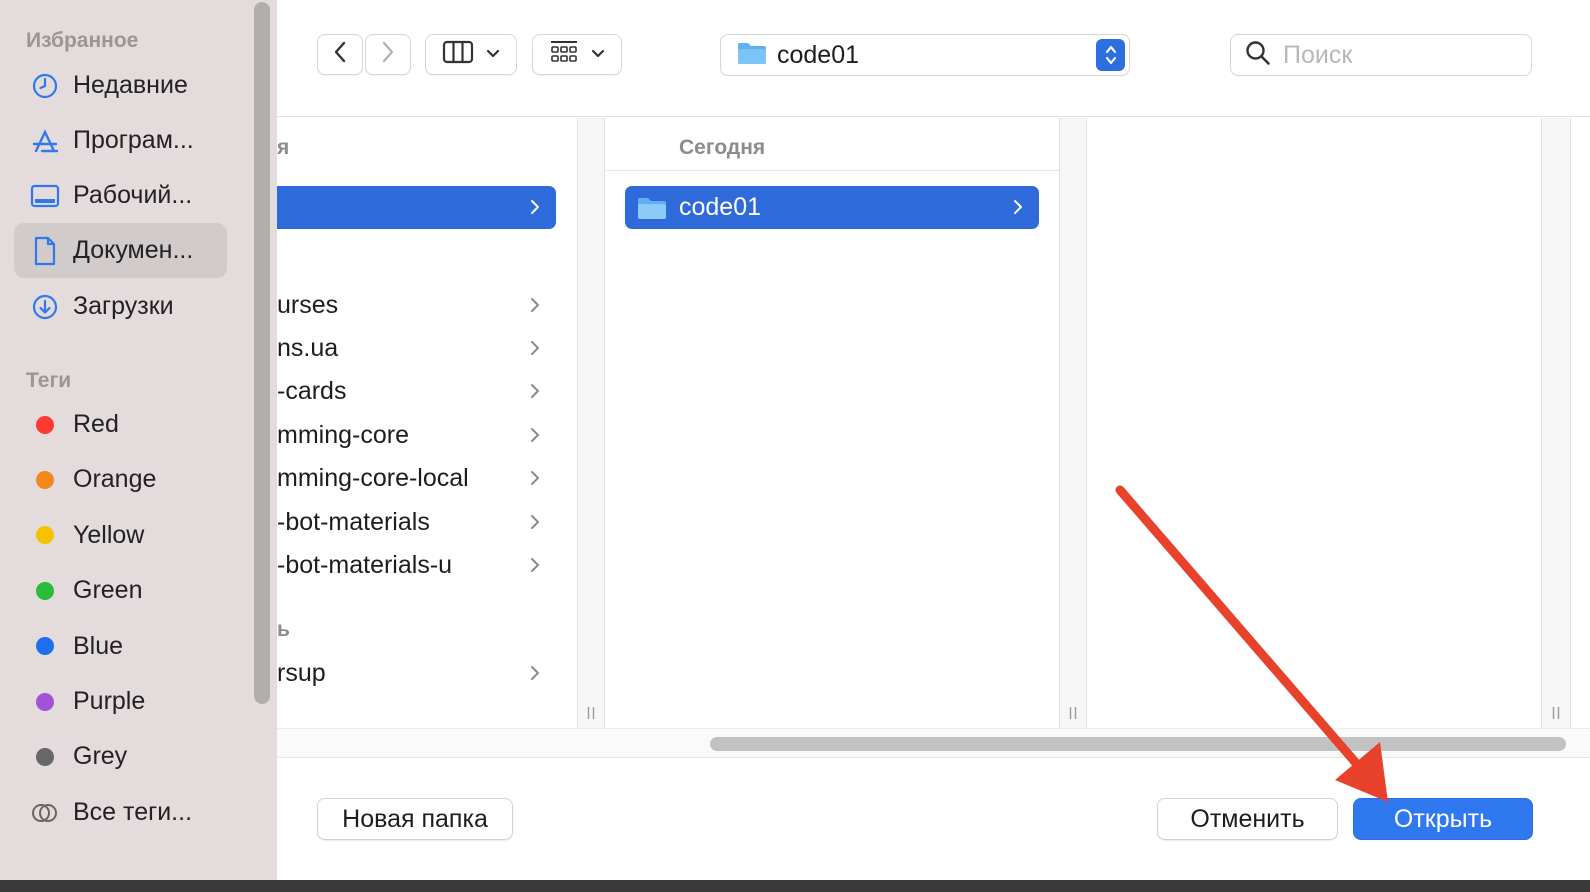  I want to click on tags-section-title: Теги, so click(49, 380).